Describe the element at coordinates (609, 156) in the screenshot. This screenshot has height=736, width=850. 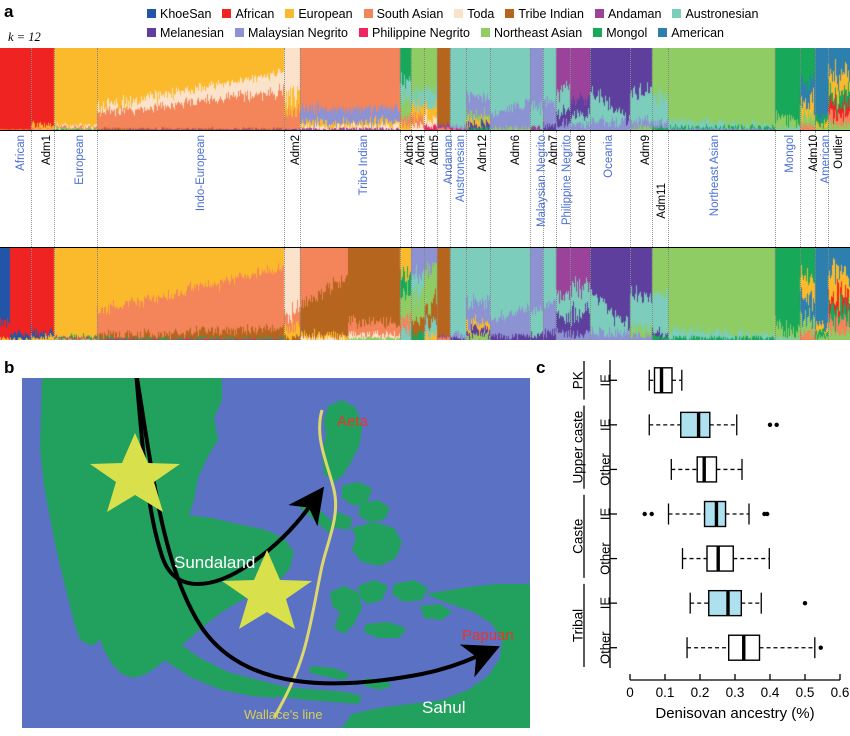
I see `population-label-oceania: Oceania` at that location.